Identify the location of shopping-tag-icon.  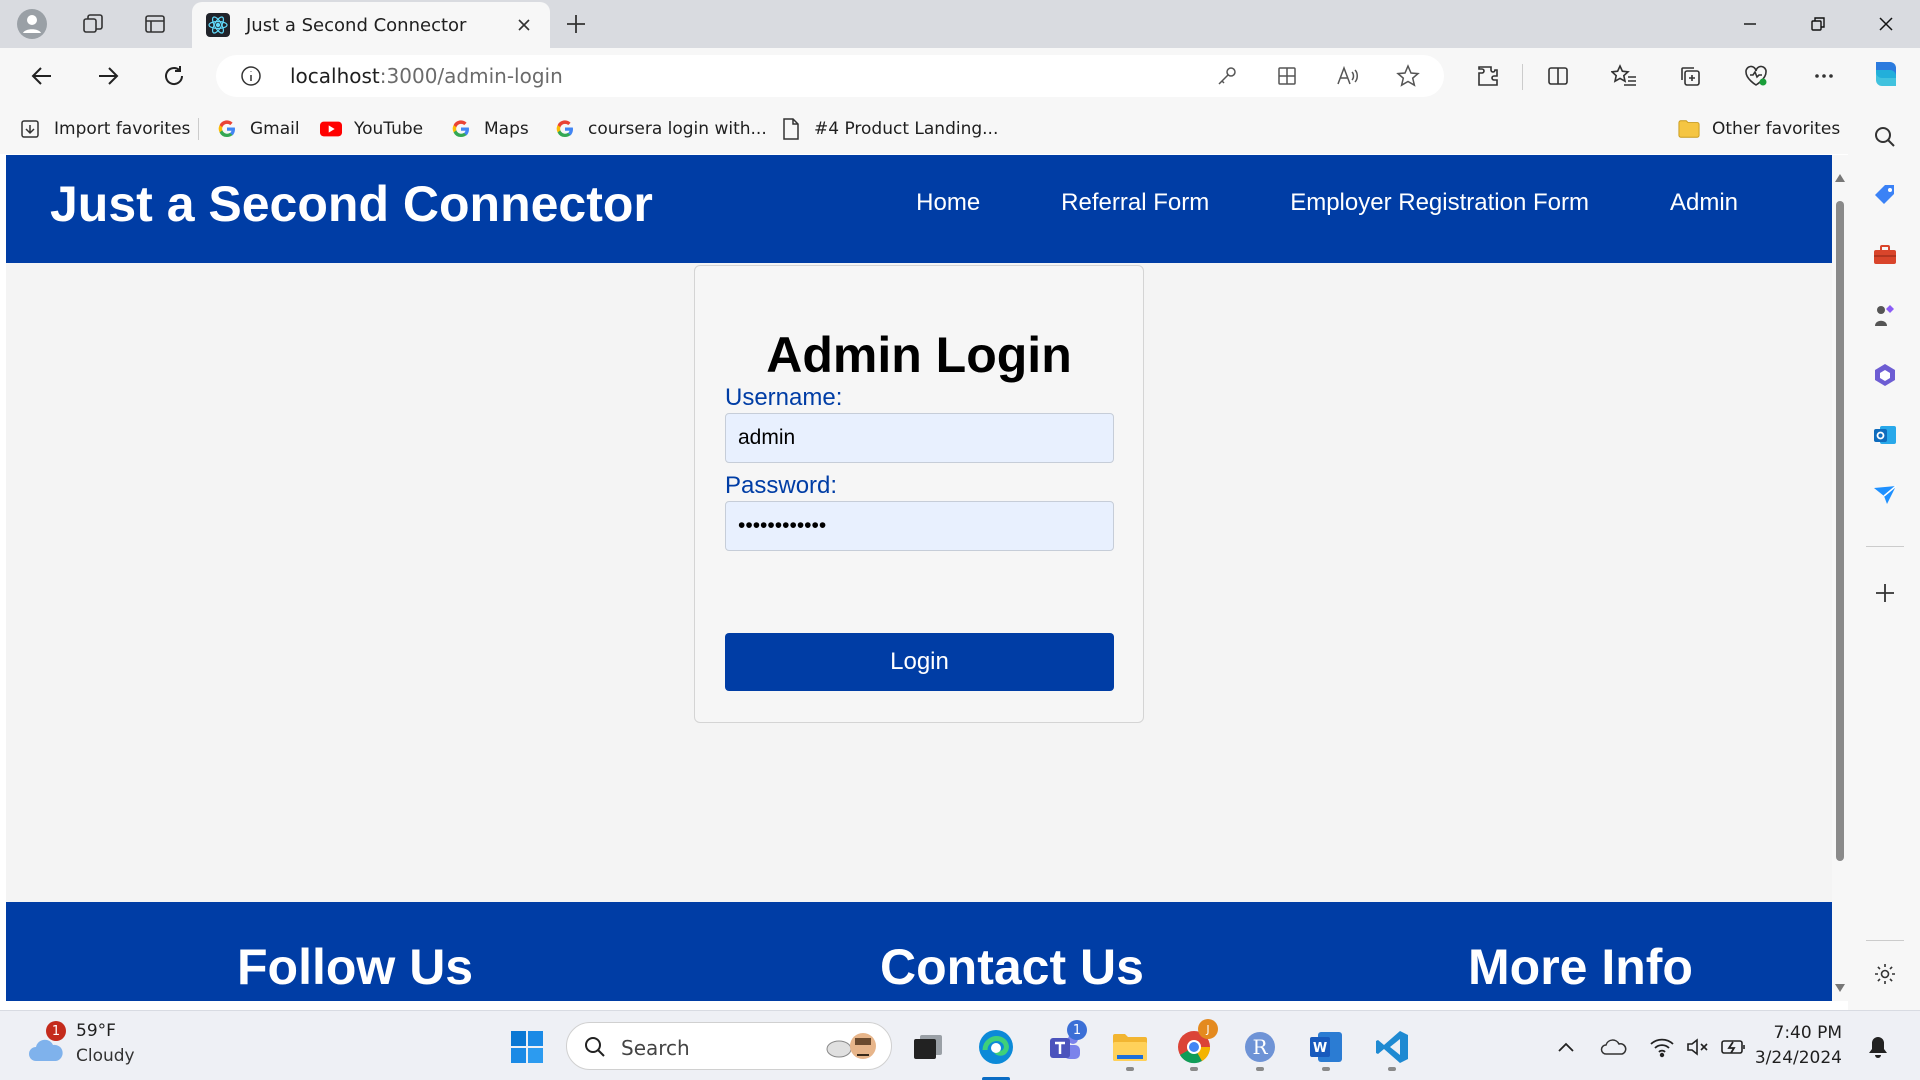
(1885, 195).